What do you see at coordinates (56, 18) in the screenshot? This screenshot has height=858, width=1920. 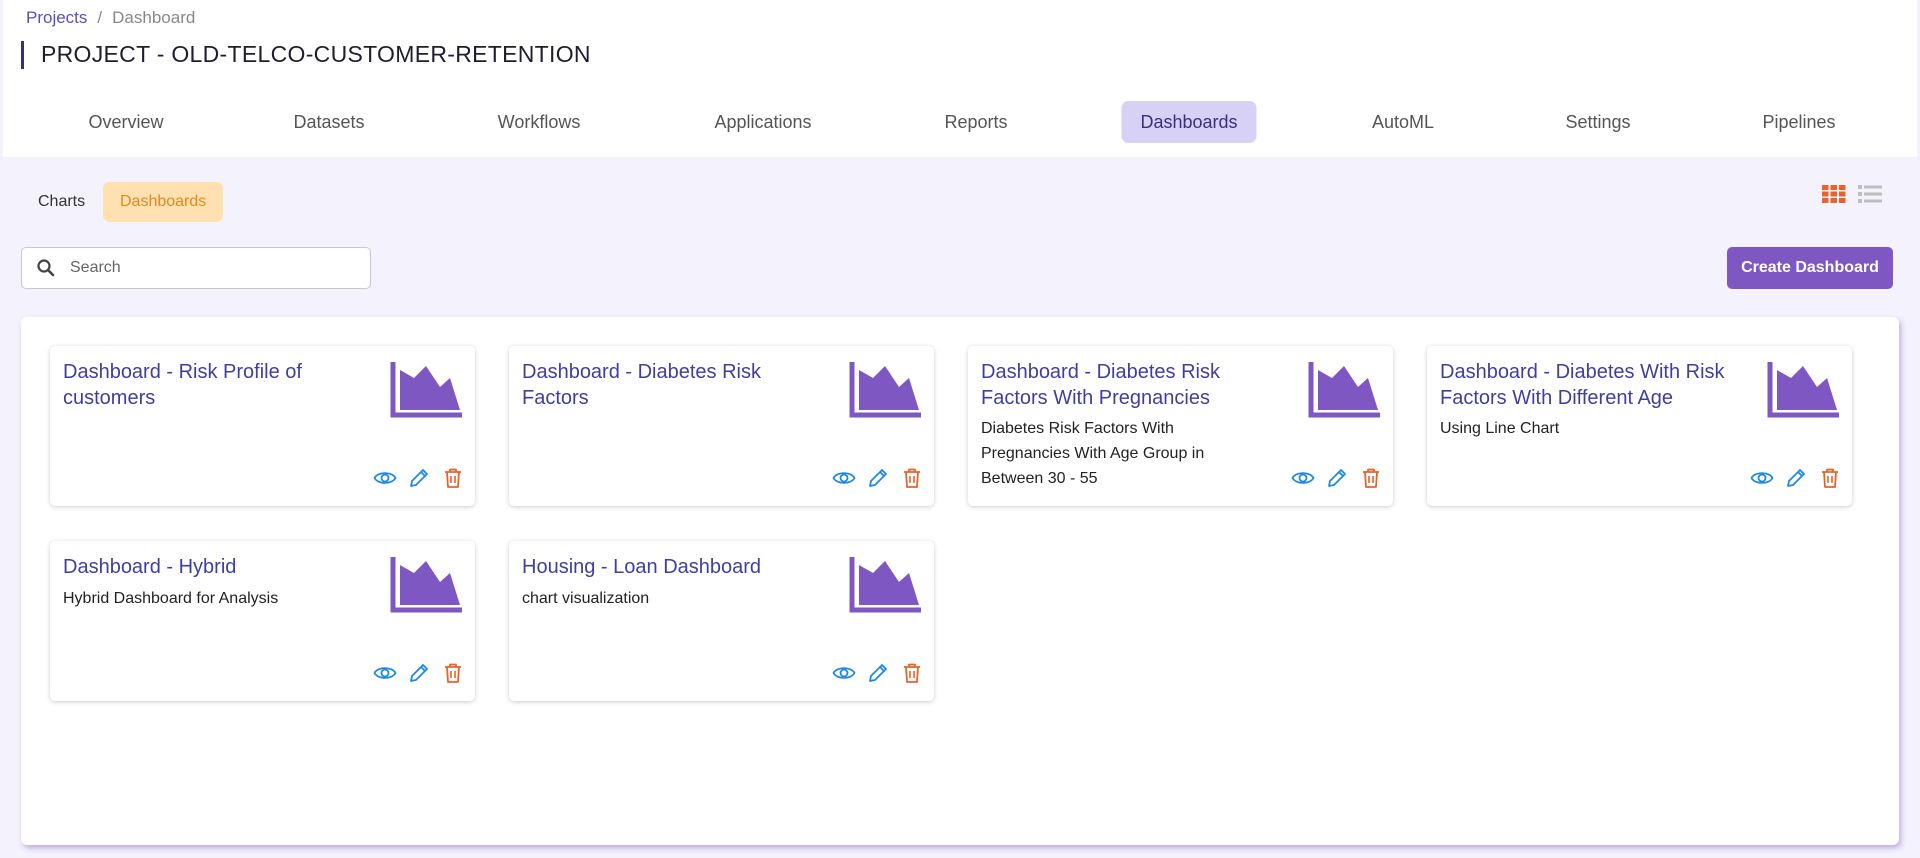 I see `breadcrumb-projects-link: Projects` at bounding box center [56, 18].